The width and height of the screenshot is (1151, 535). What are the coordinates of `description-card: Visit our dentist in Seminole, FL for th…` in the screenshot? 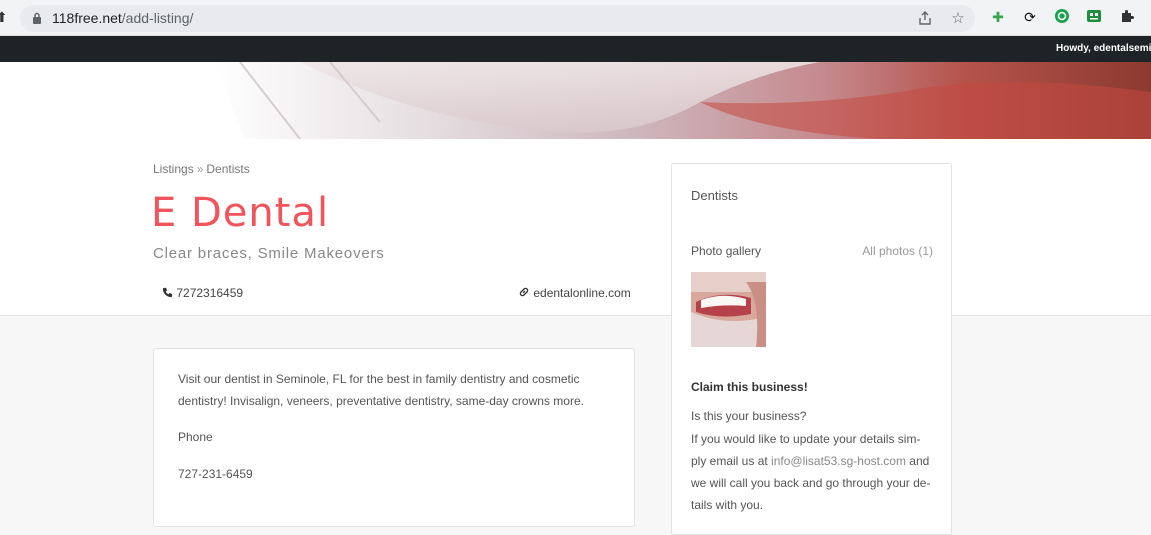 It's located at (394, 437).